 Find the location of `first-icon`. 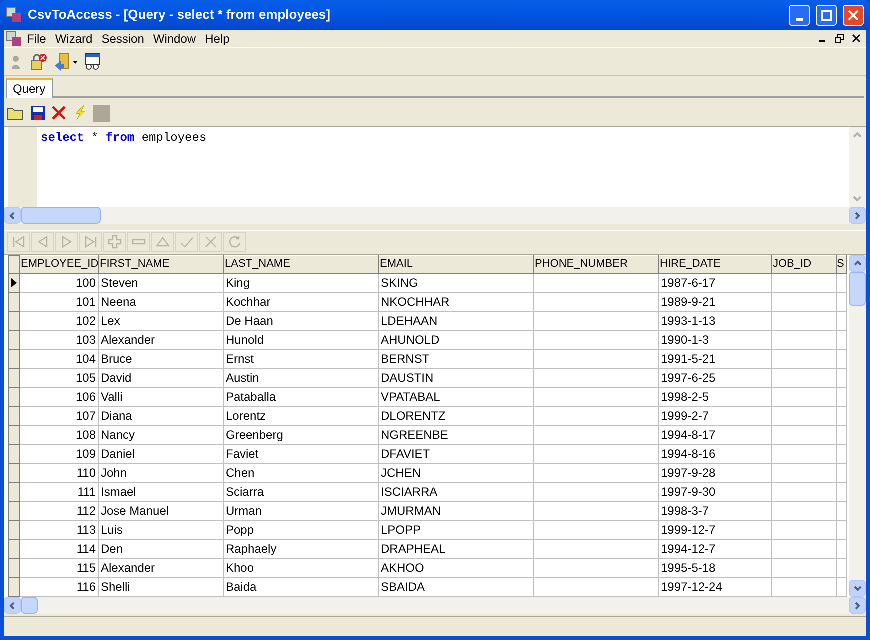

first-icon is located at coordinates (18, 242).